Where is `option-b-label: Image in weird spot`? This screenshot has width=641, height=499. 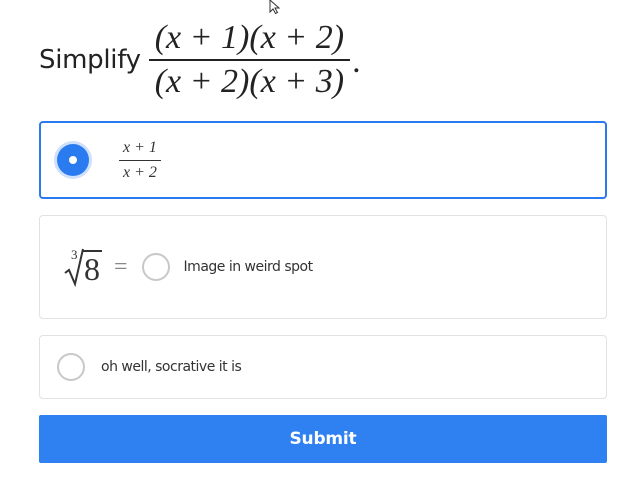 option-b-label: Image in weird spot is located at coordinates (248, 267).